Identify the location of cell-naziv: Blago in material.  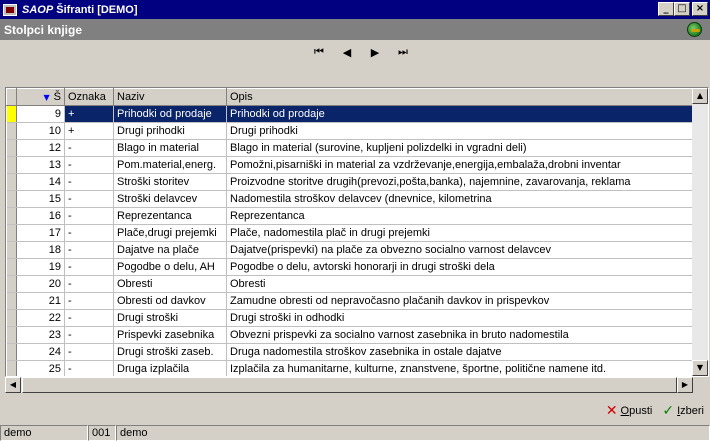
(170, 148).